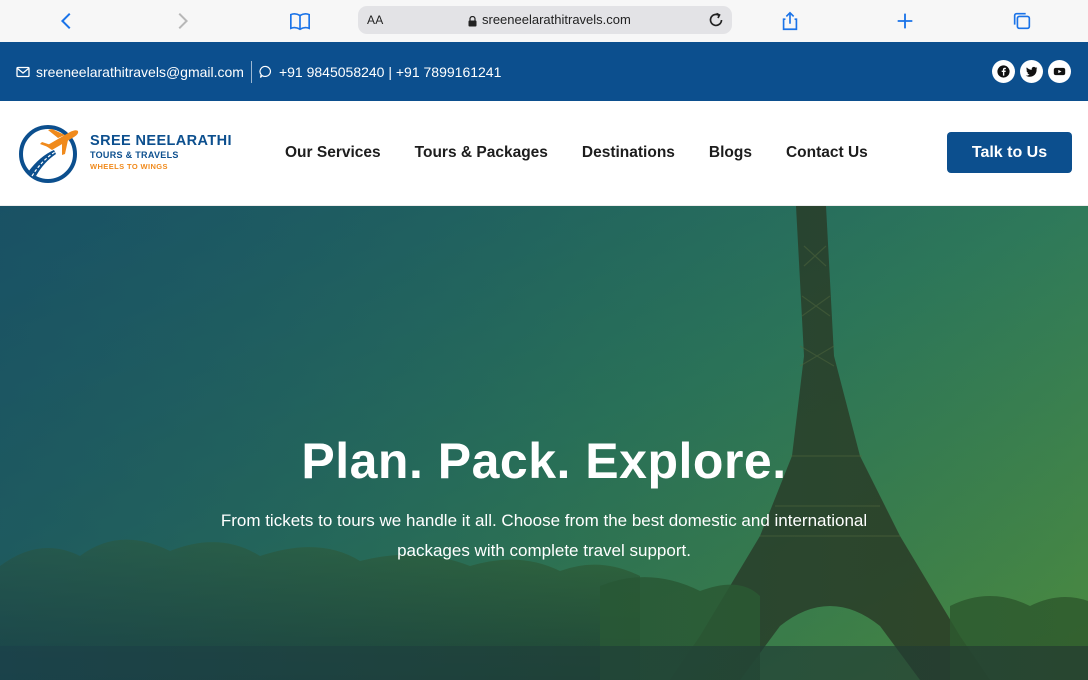 Image resolution: width=1088 pixels, height=680 pixels. Describe the element at coordinates (905, 21) in the screenshot. I see `new-tab-icon` at that location.